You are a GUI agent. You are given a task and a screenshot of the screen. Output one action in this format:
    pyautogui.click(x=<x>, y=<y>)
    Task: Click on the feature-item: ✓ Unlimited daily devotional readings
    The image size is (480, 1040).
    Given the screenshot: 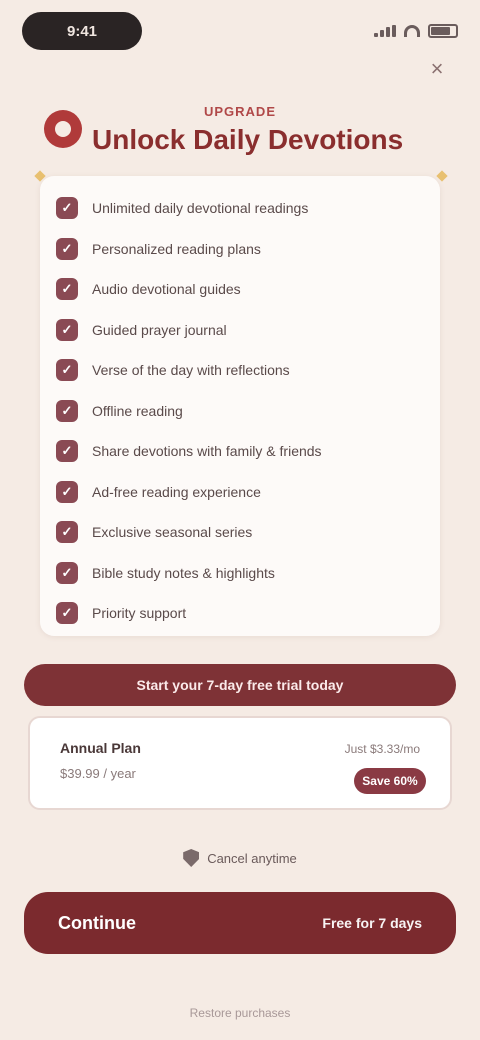 What is the action you would take?
    pyautogui.click(x=240, y=208)
    